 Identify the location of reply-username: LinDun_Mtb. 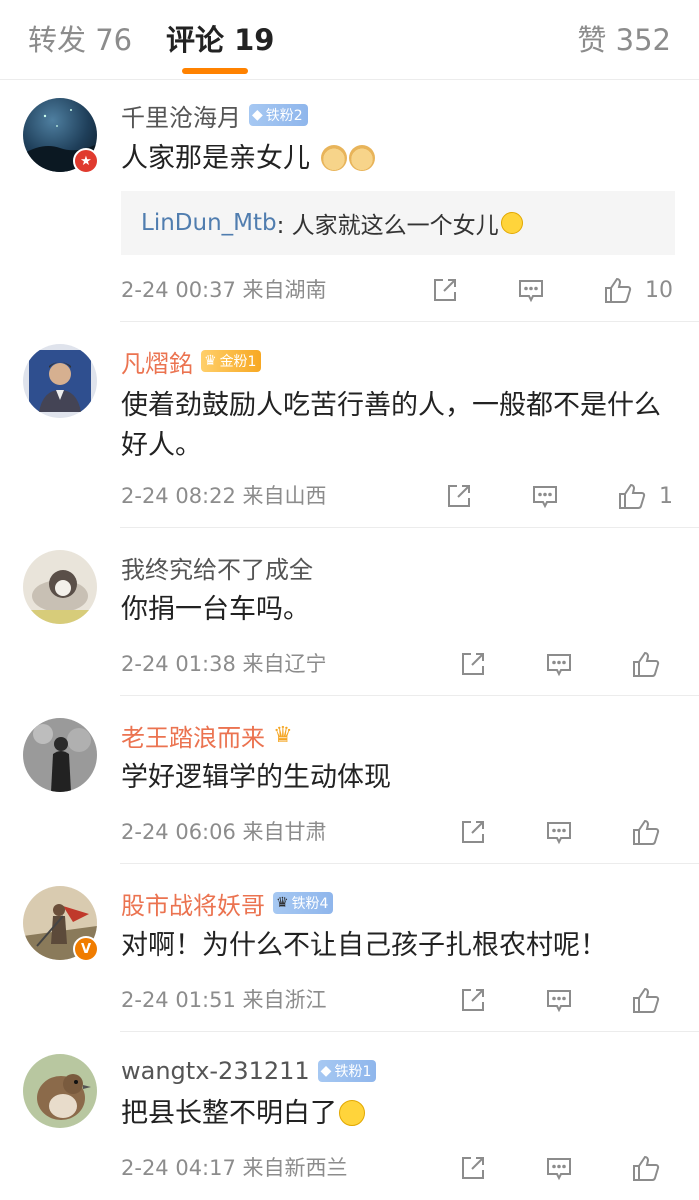
(209, 223).